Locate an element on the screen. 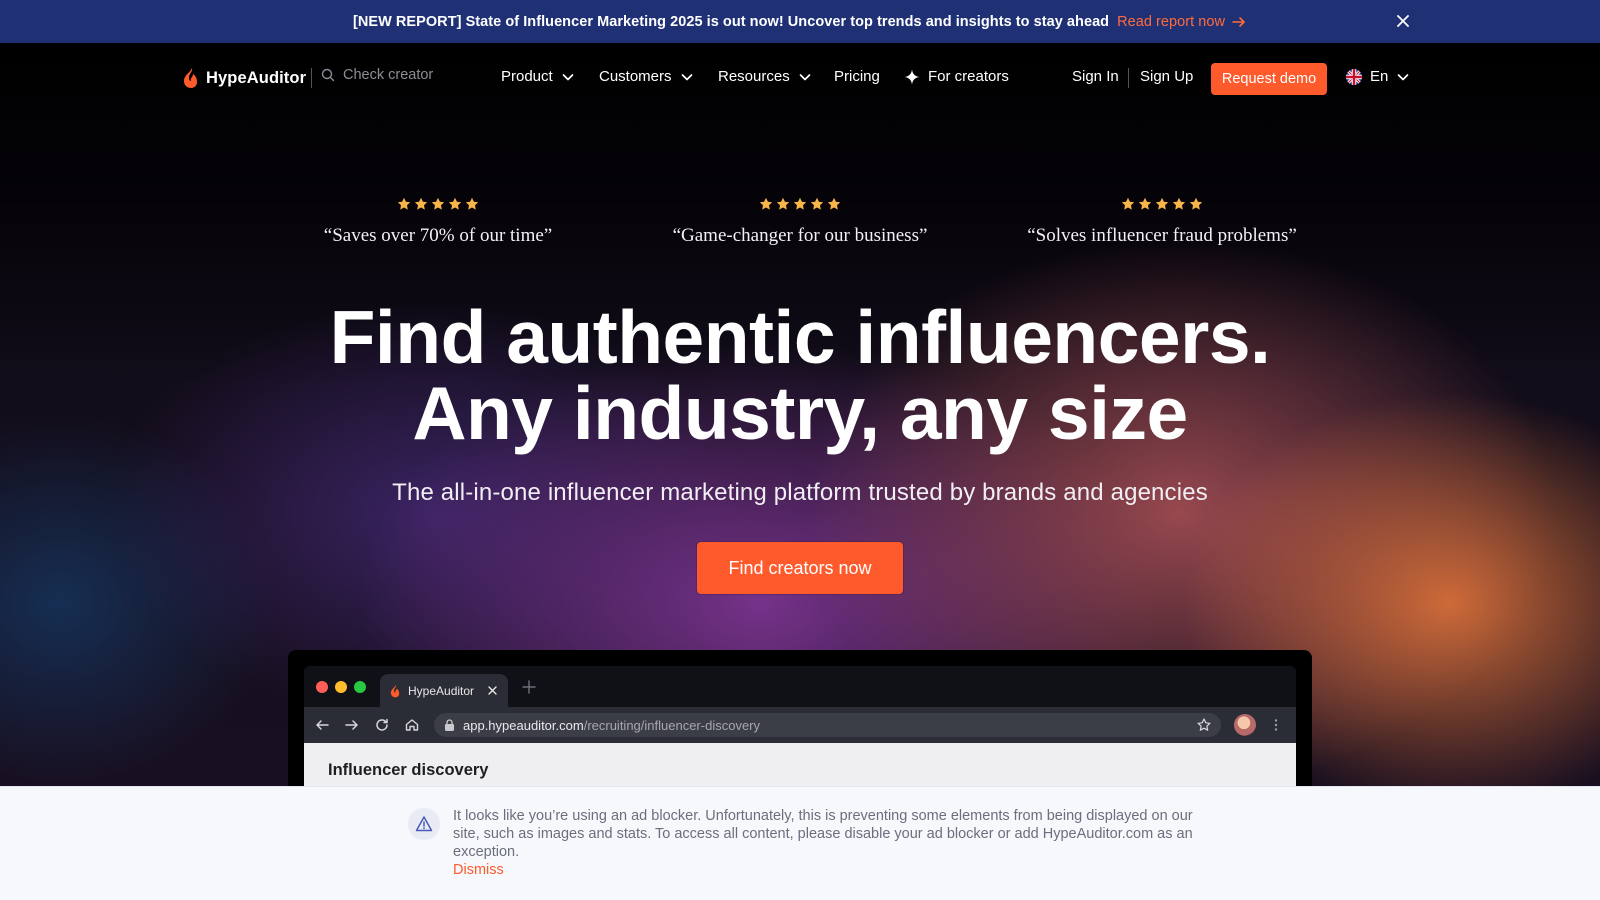 This screenshot has height=900, width=1600. nav-separator is located at coordinates (1128, 78).